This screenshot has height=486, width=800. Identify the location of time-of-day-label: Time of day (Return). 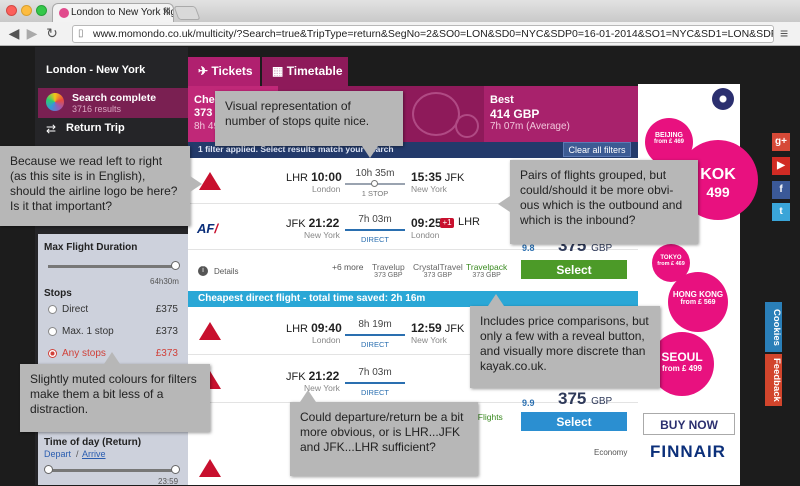
(93, 442).